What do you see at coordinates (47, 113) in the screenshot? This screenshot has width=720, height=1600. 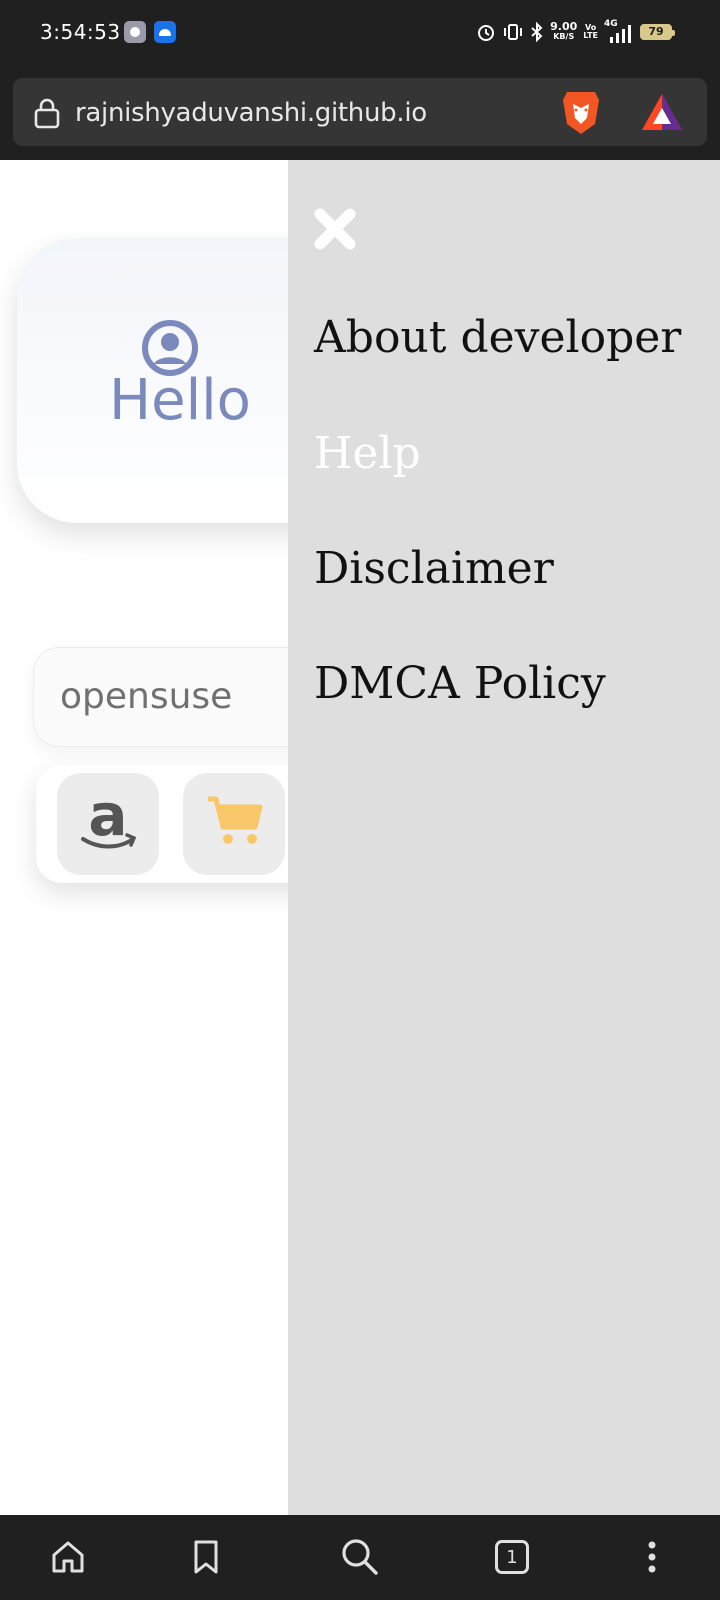 I see `lock-icon` at bounding box center [47, 113].